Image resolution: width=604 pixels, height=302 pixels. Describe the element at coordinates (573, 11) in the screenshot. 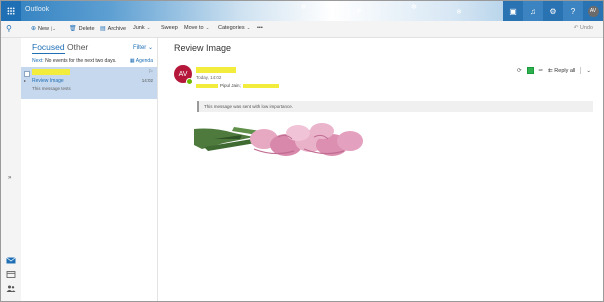

I see `help-icon: ?` at that location.